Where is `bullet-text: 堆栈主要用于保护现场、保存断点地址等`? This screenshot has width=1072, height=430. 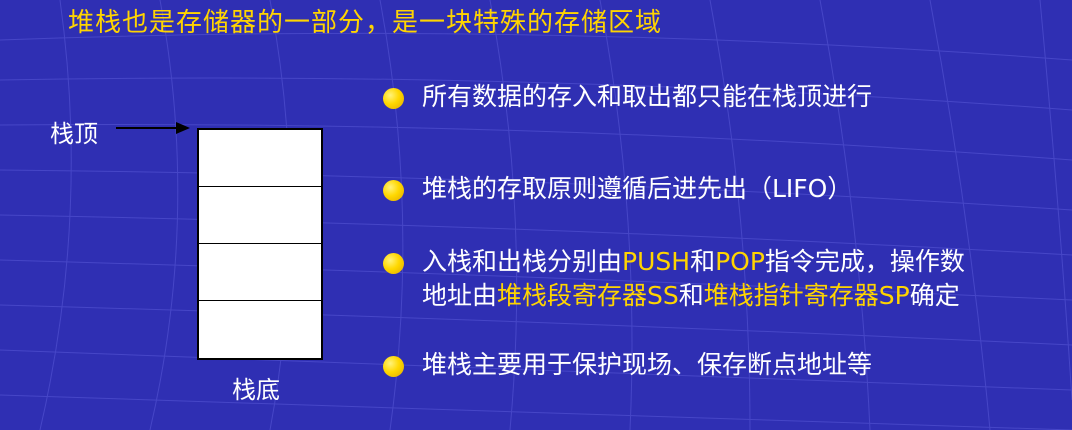 bullet-text: 堆栈主要用于保护现场、保存断点地址等 is located at coordinates (647, 364).